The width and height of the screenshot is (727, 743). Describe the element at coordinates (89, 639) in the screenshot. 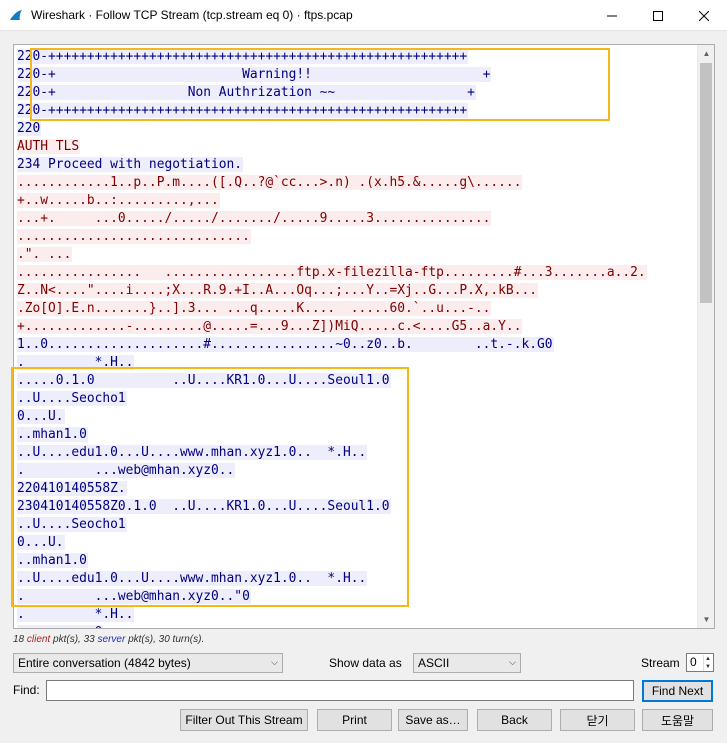

I see `server-packet-count: 33` at that location.